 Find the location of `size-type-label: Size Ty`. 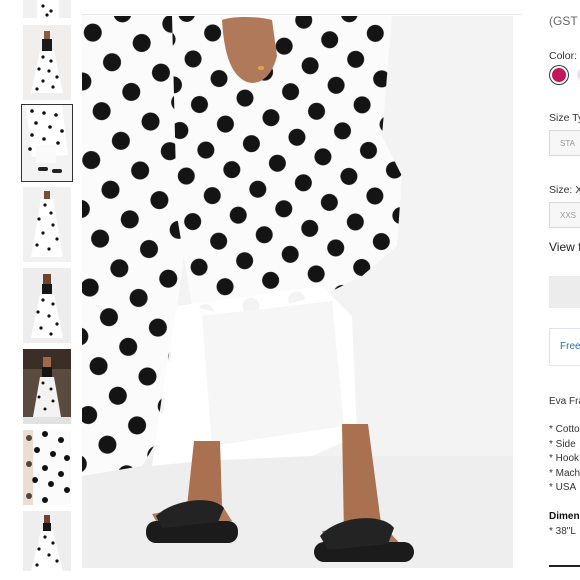

size-type-label: Size Ty is located at coordinates (564, 118).